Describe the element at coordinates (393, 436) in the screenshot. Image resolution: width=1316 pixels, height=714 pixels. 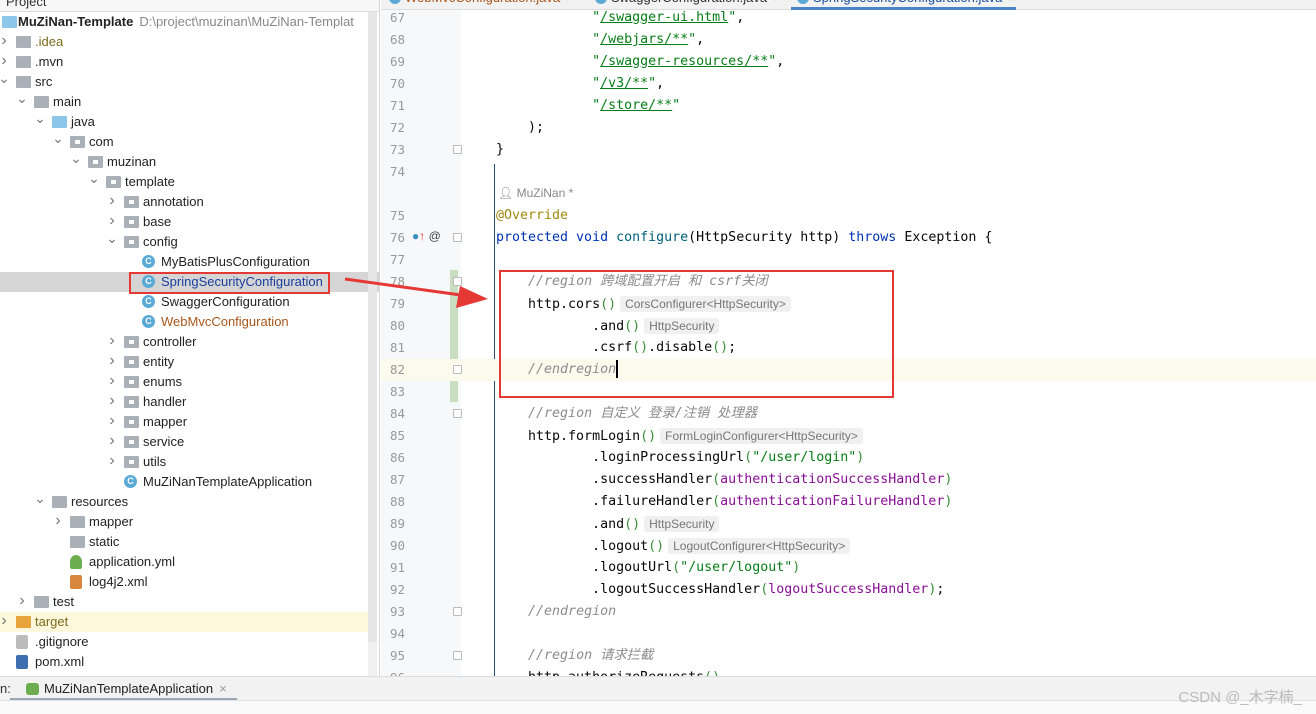
I see `line-number: 85` at that location.